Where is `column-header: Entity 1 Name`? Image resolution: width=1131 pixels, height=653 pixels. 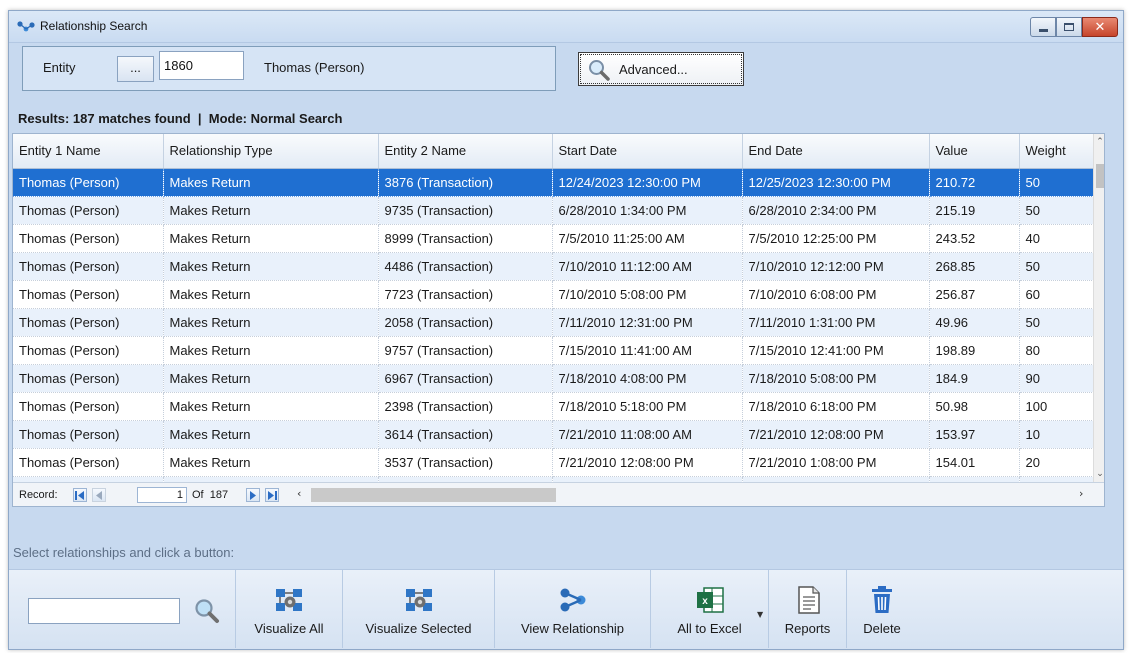
column-header: Entity 1 Name is located at coordinates (88, 151).